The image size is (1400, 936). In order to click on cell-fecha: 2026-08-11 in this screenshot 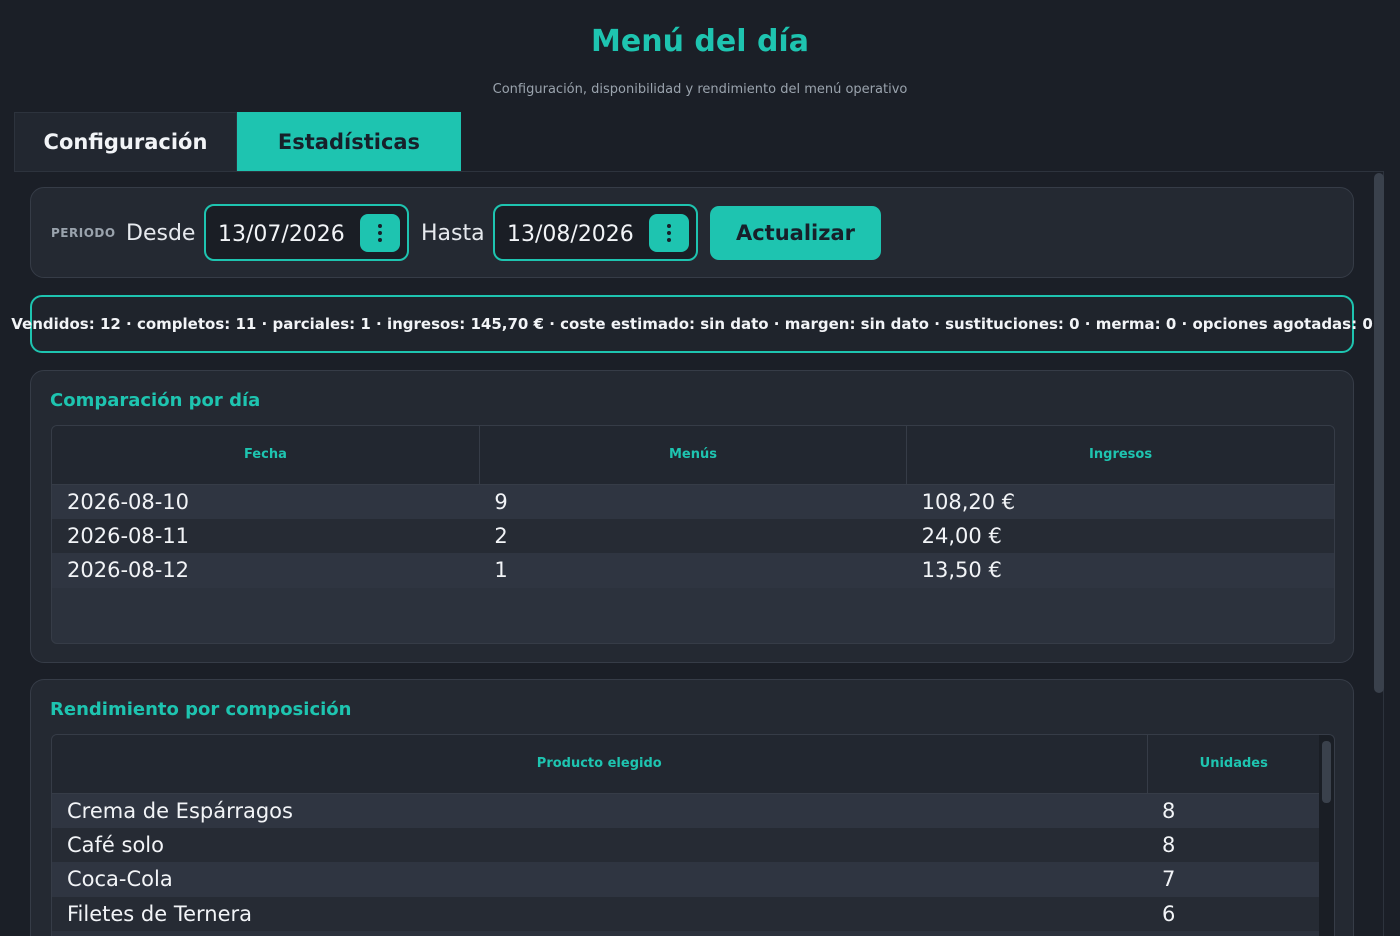, I will do `click(266, 535)`.